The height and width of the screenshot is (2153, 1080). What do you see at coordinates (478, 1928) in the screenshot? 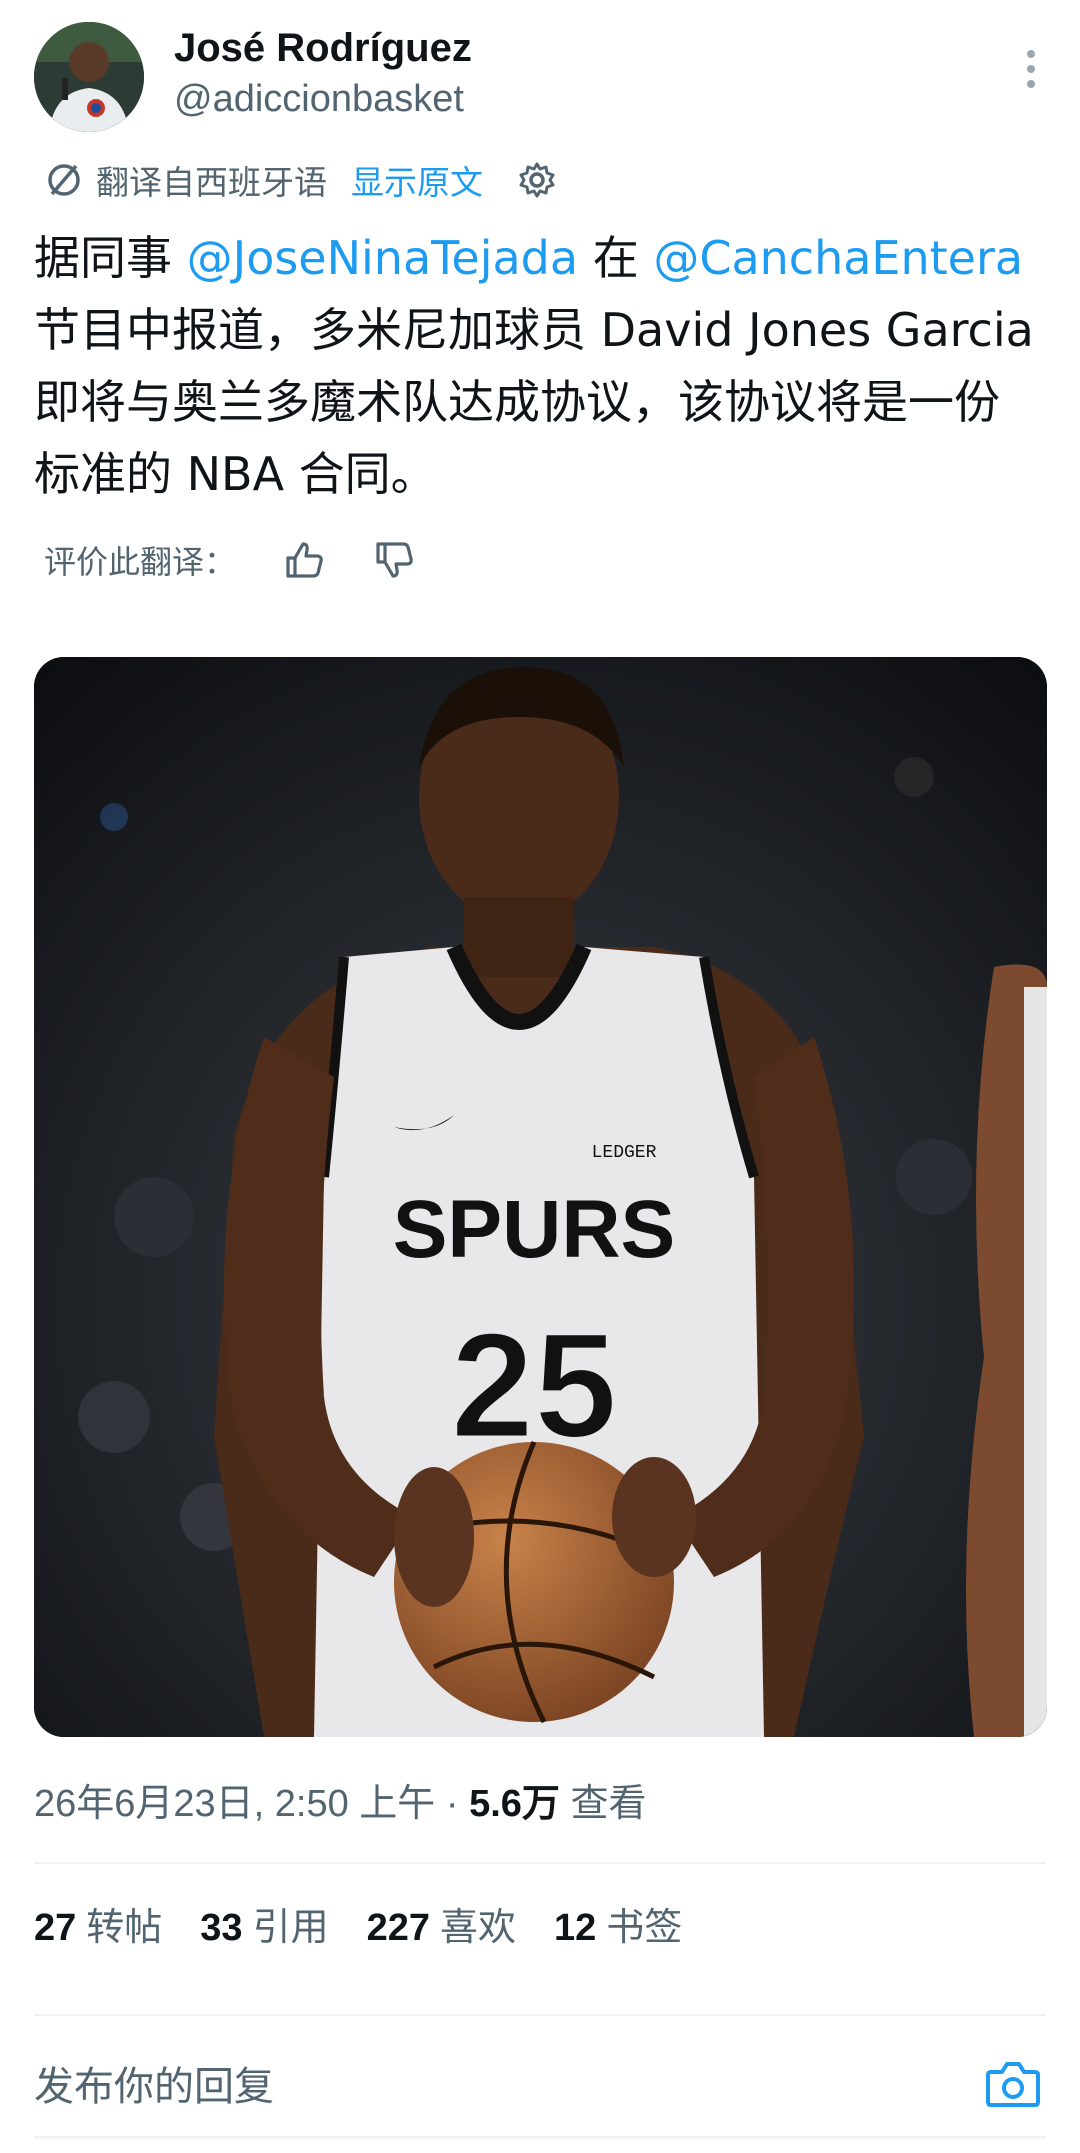
I see `stat-label: 喜欢` at bounding box center [478, 1928].